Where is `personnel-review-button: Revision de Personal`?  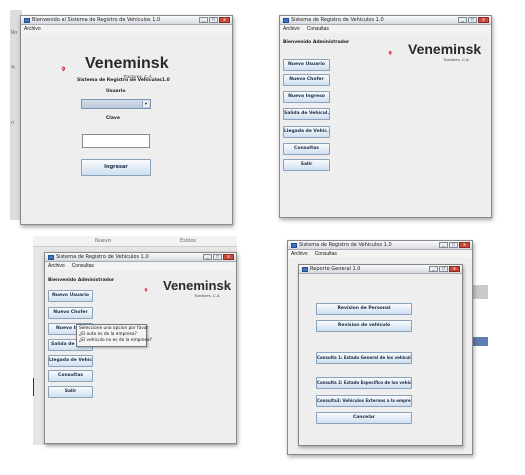
personnel-review-button: Revision de Personal is located at coordinates (364, 309).